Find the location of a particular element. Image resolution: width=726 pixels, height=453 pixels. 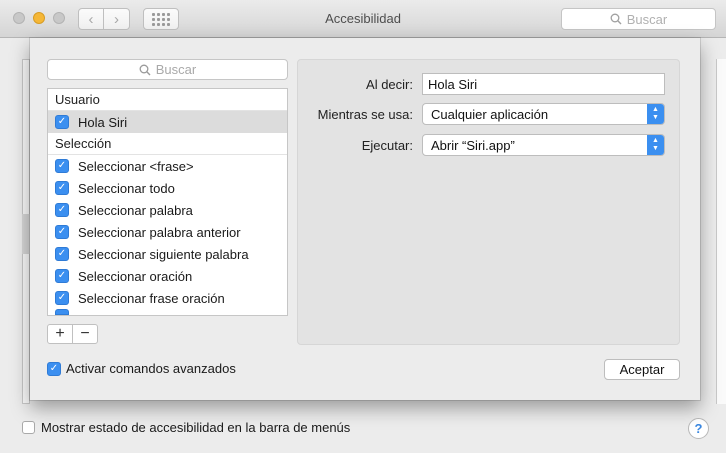

accept-button: Aceptar is located at coordinates (642, 369).